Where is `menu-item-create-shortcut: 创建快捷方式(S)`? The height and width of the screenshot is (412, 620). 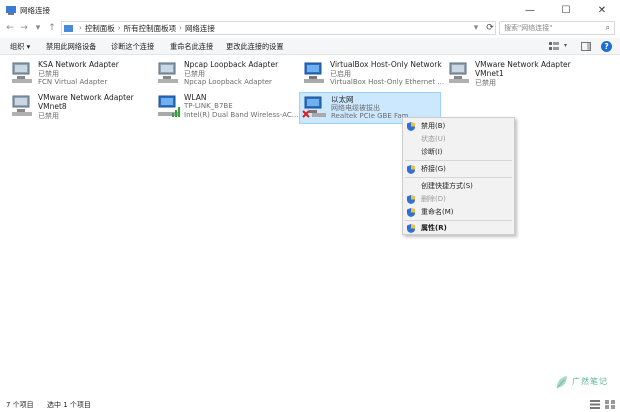
menu-item-create-shortcut: 创建快捷方式(S) is located at coordinates (458, 186).